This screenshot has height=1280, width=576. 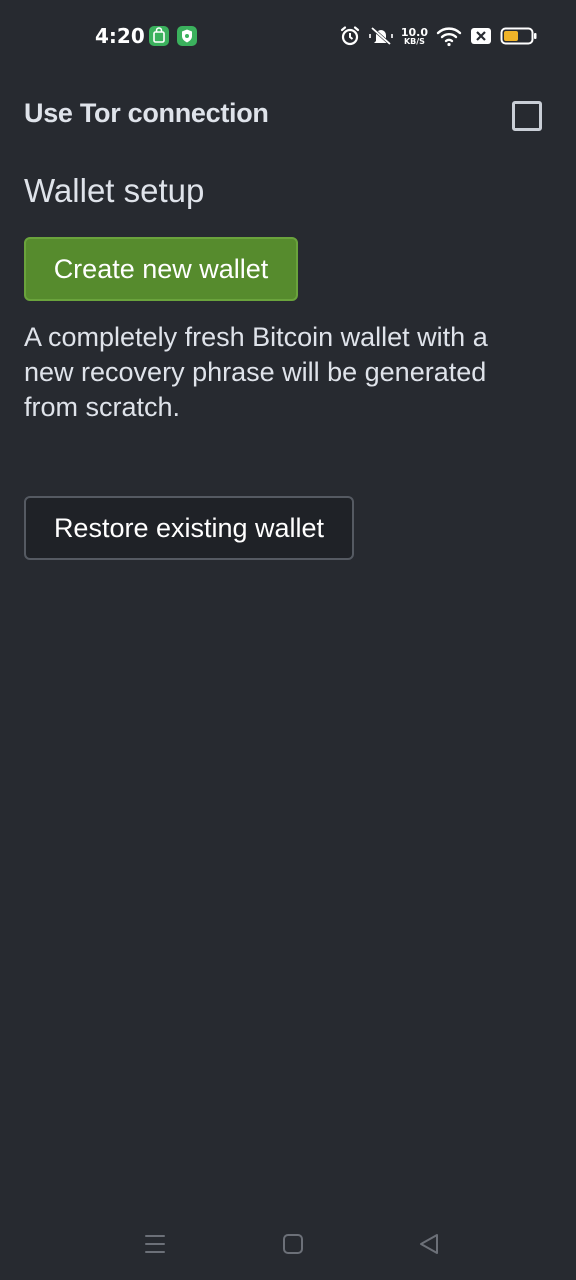 What do you see at coordinates (288, 36) in the screenshot?
I see `status-bar: 4:20 10.0 KB/S` at bounding box center [288, 36].